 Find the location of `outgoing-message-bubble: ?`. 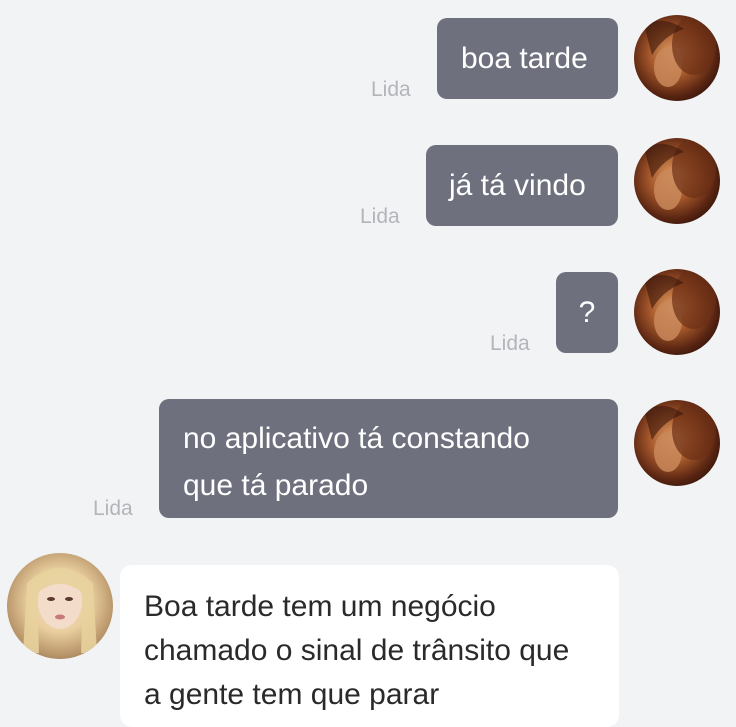

outgoing-message-bubble: ? is located at coordinates (587, 312).